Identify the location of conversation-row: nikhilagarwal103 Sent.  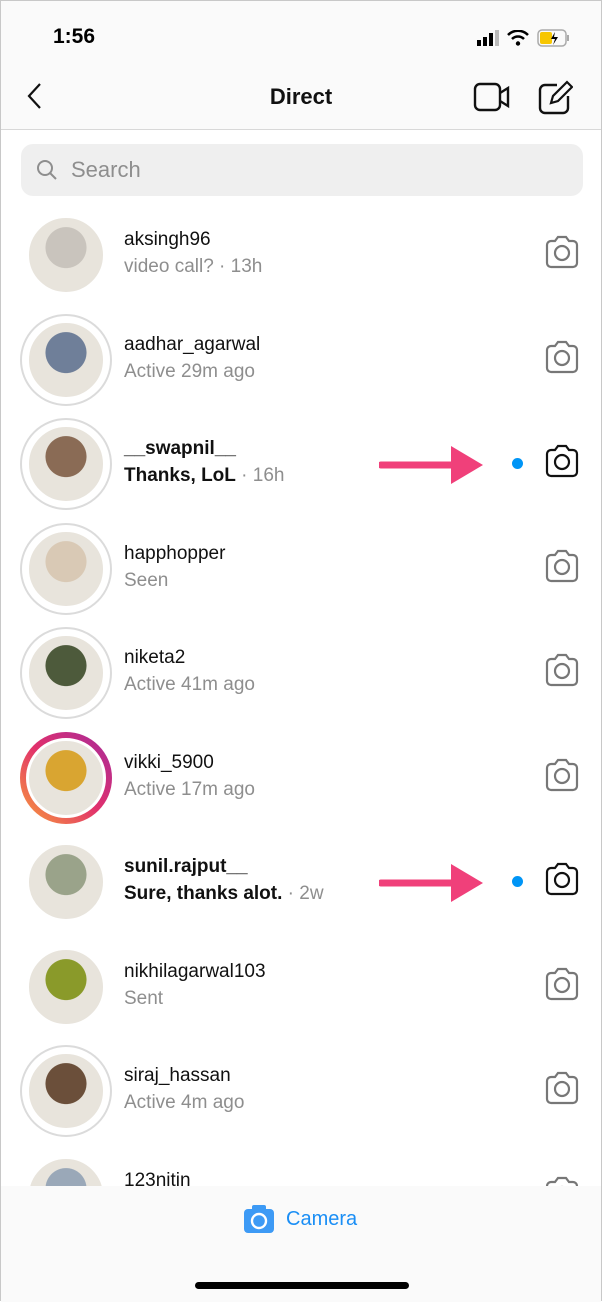
(301, 985).